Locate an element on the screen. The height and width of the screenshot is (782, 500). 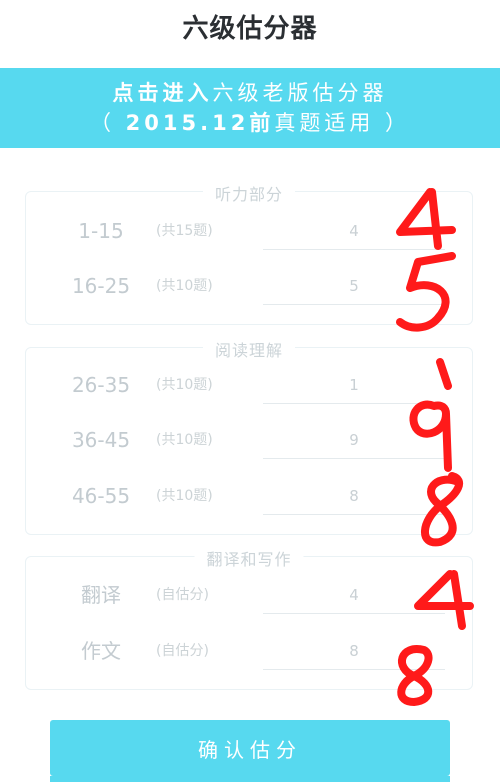
question-count: (共15题) is located at coordinates (184, 231).